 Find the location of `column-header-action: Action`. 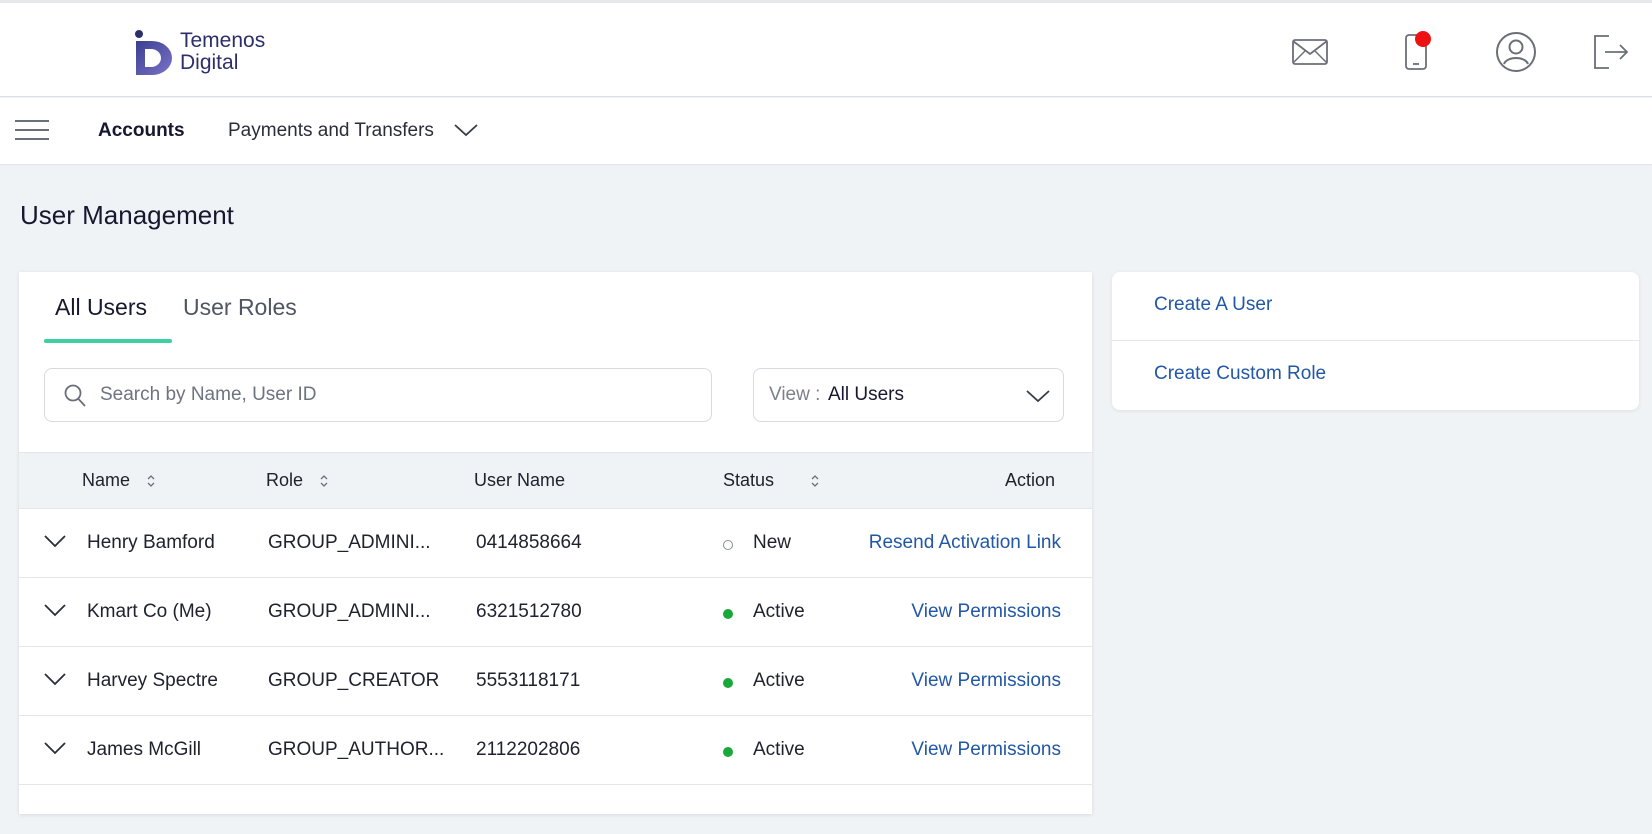

column-header-action: Action is located at coordinates (1030, 480).